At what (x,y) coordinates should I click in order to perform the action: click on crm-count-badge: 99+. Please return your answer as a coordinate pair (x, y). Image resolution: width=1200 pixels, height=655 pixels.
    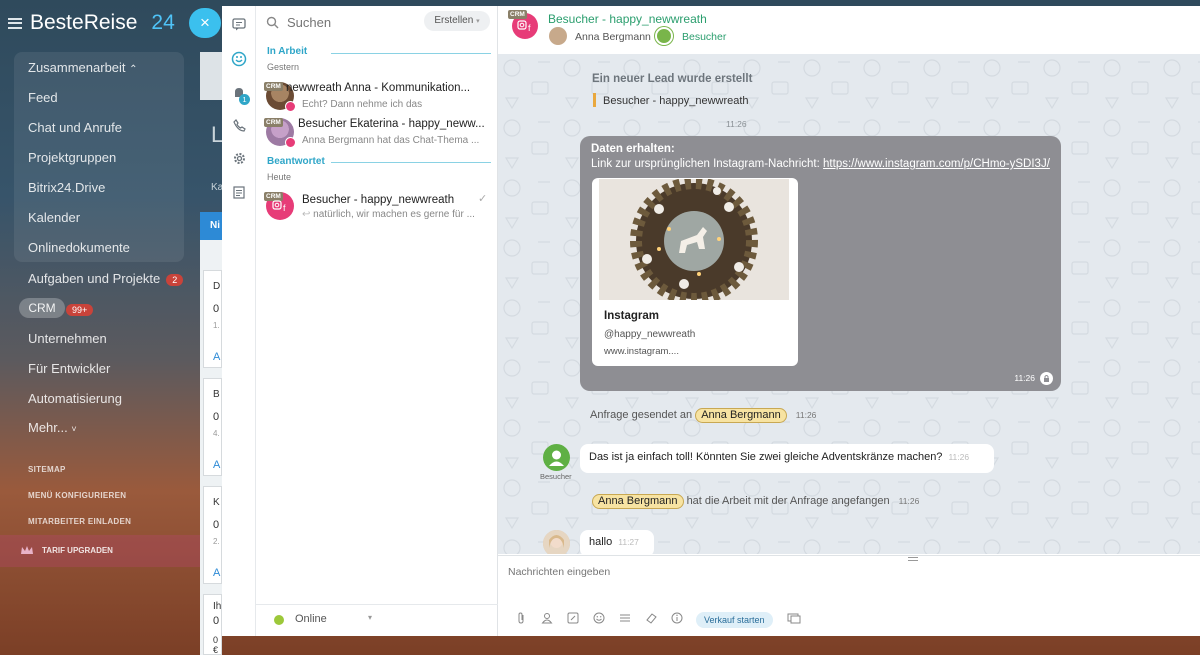
    Looking at the image, I should click on (80, 308).